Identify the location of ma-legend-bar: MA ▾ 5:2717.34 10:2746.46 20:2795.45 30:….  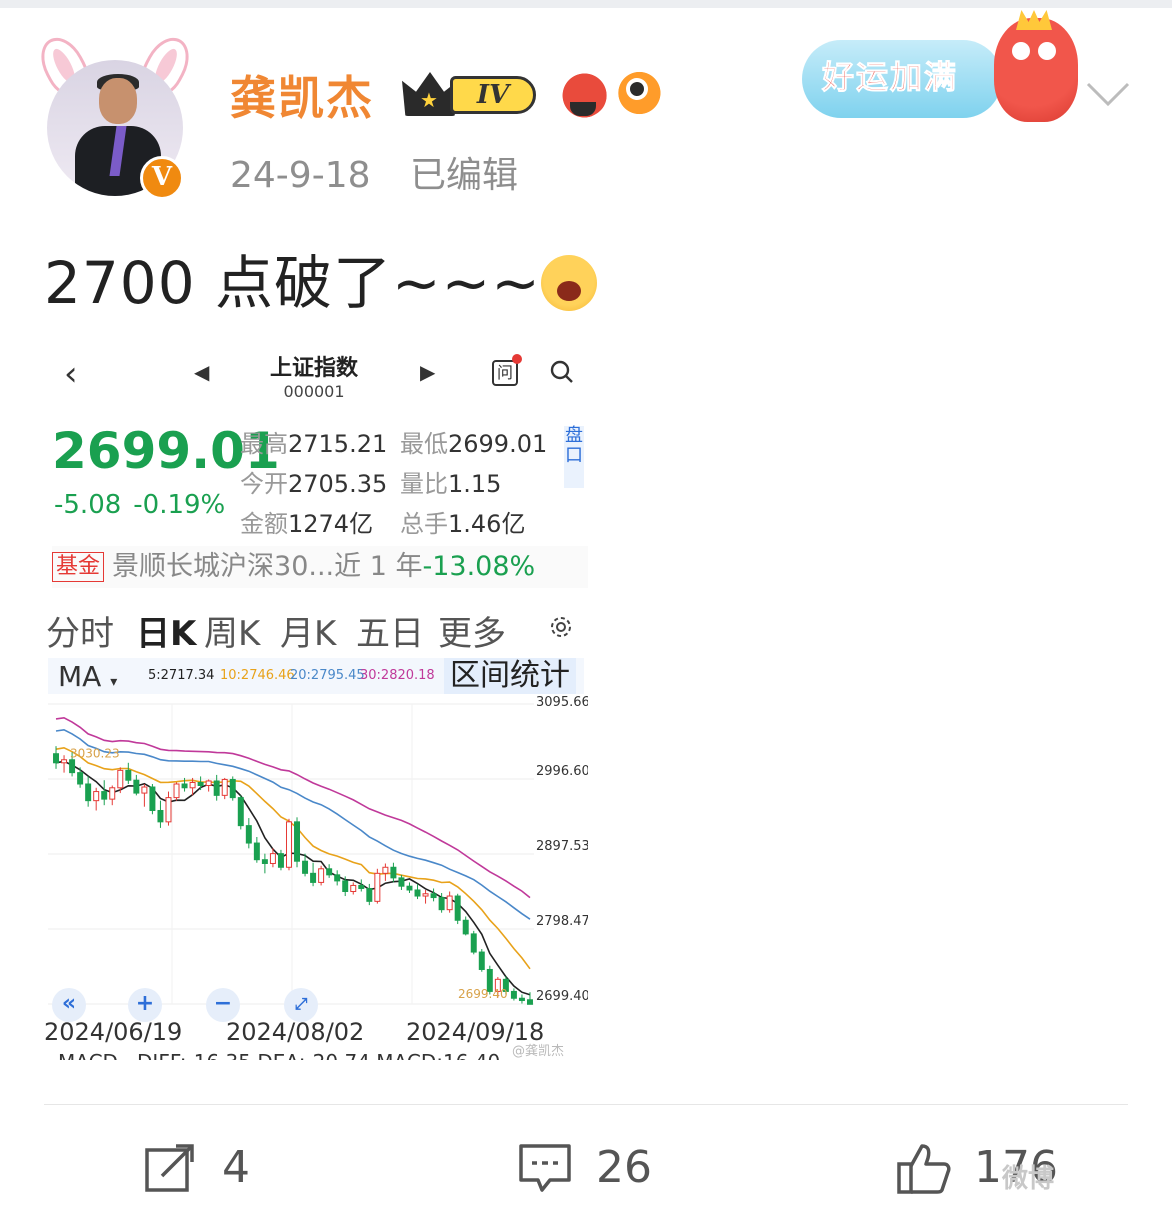
(316, 676).